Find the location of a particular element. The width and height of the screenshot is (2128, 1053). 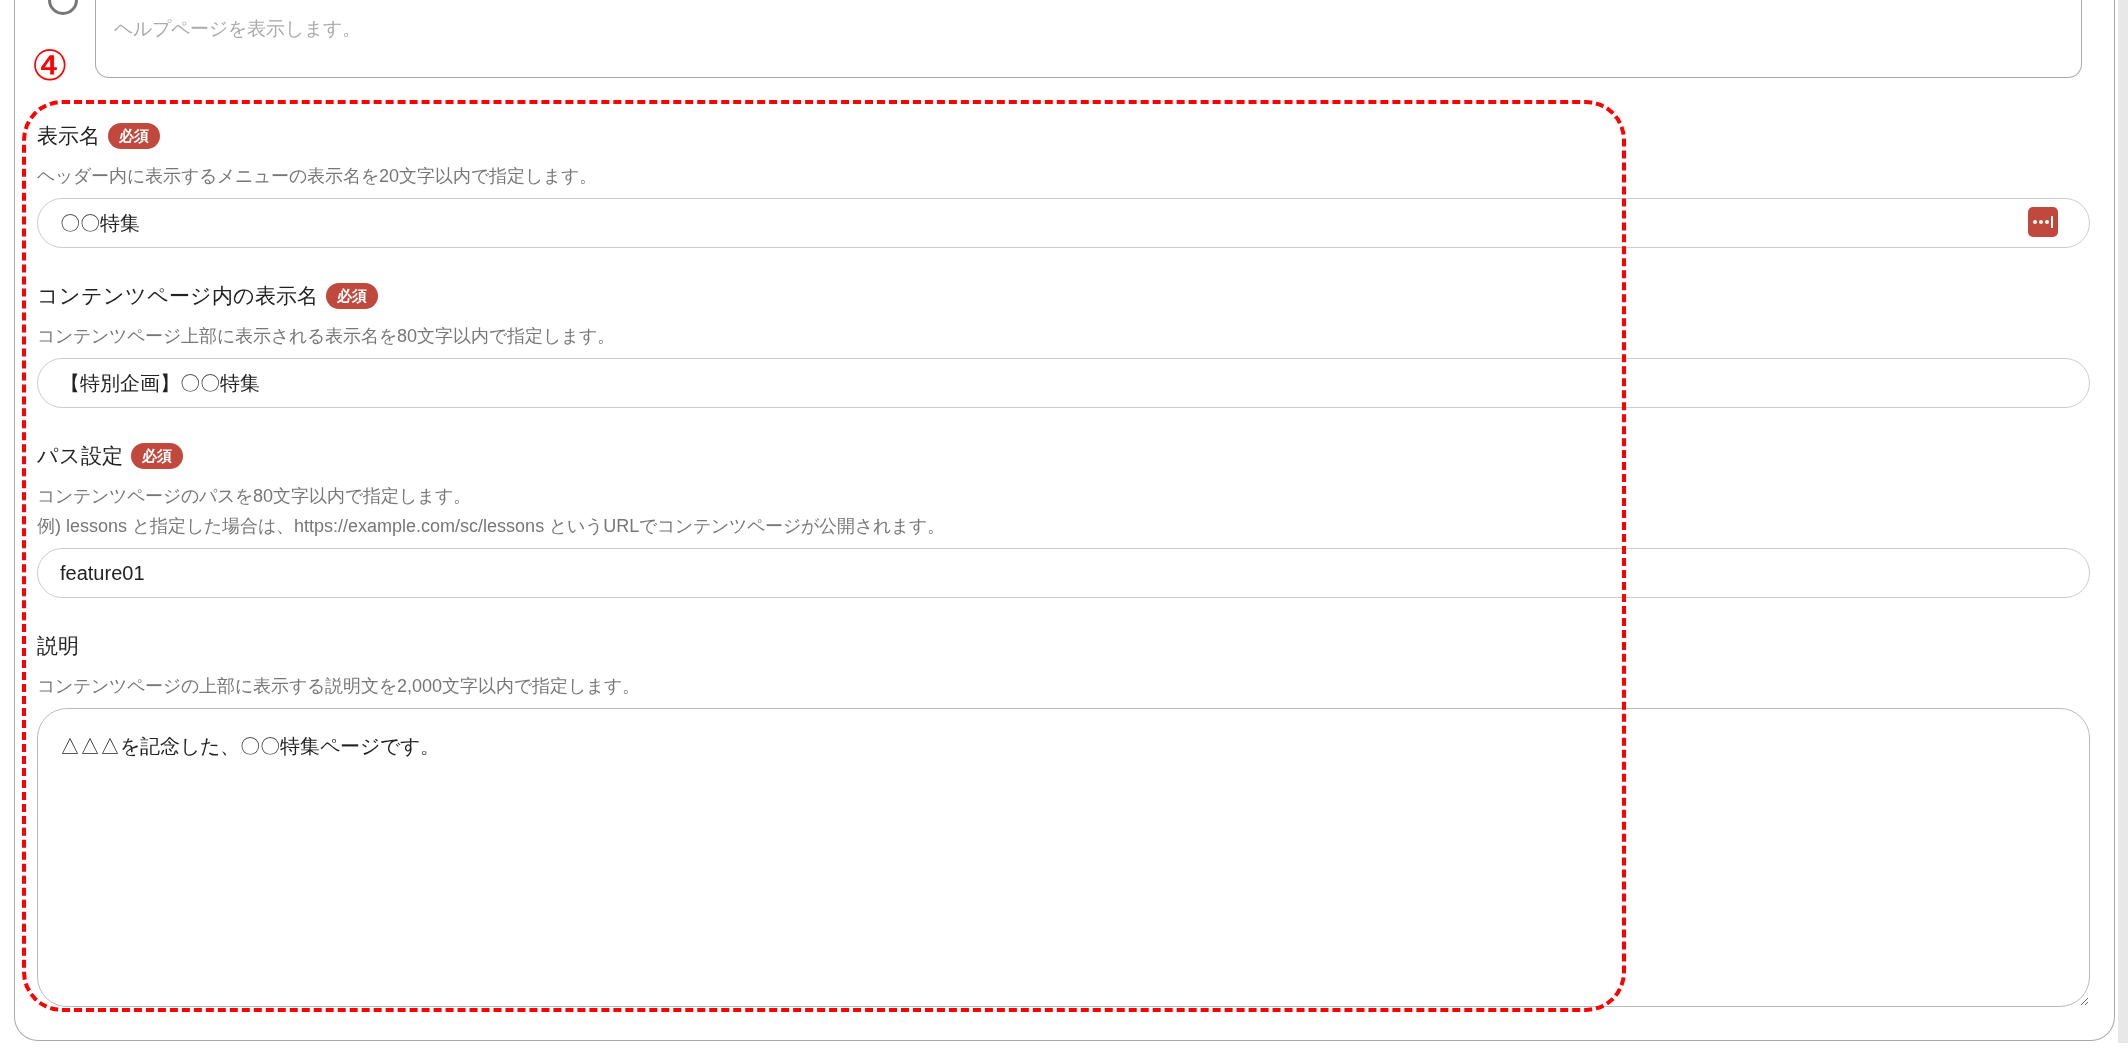

help-text-field: ヘルプページを表示します。 is located at coordinates (1088, 39).